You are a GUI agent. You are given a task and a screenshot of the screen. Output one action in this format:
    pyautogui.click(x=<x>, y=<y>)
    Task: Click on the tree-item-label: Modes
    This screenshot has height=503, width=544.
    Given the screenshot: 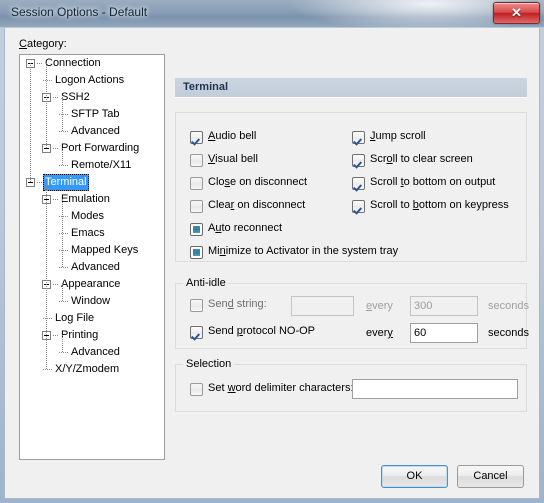 What is the action you would take?
    pyautogui.click(x=88, y=216)
    